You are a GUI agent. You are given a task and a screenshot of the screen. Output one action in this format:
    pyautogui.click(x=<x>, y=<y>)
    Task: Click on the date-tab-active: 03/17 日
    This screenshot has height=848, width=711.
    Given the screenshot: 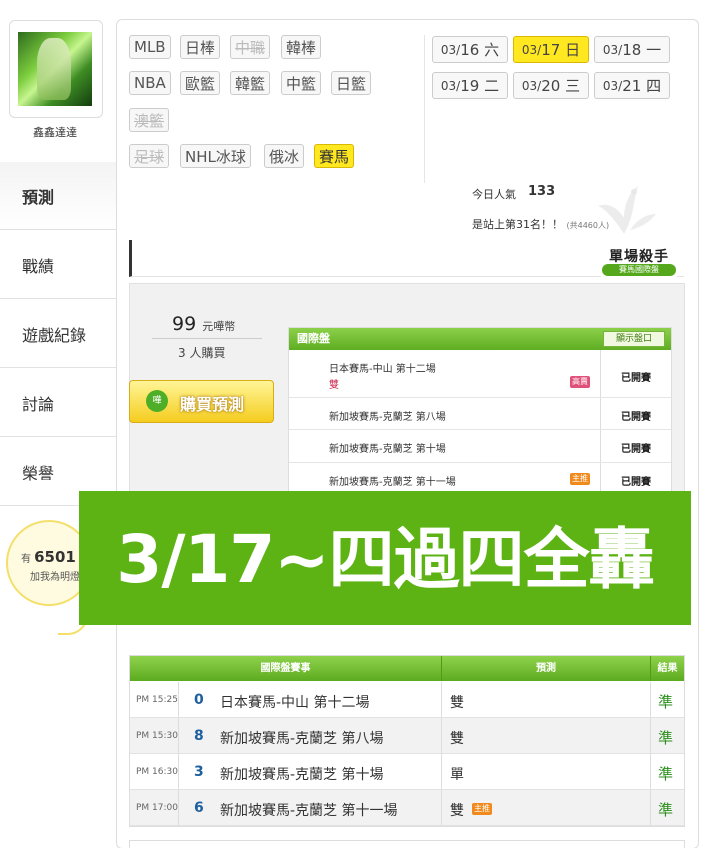 What is the action you would take?
    pyautogui.click(x=551, y=49)
    